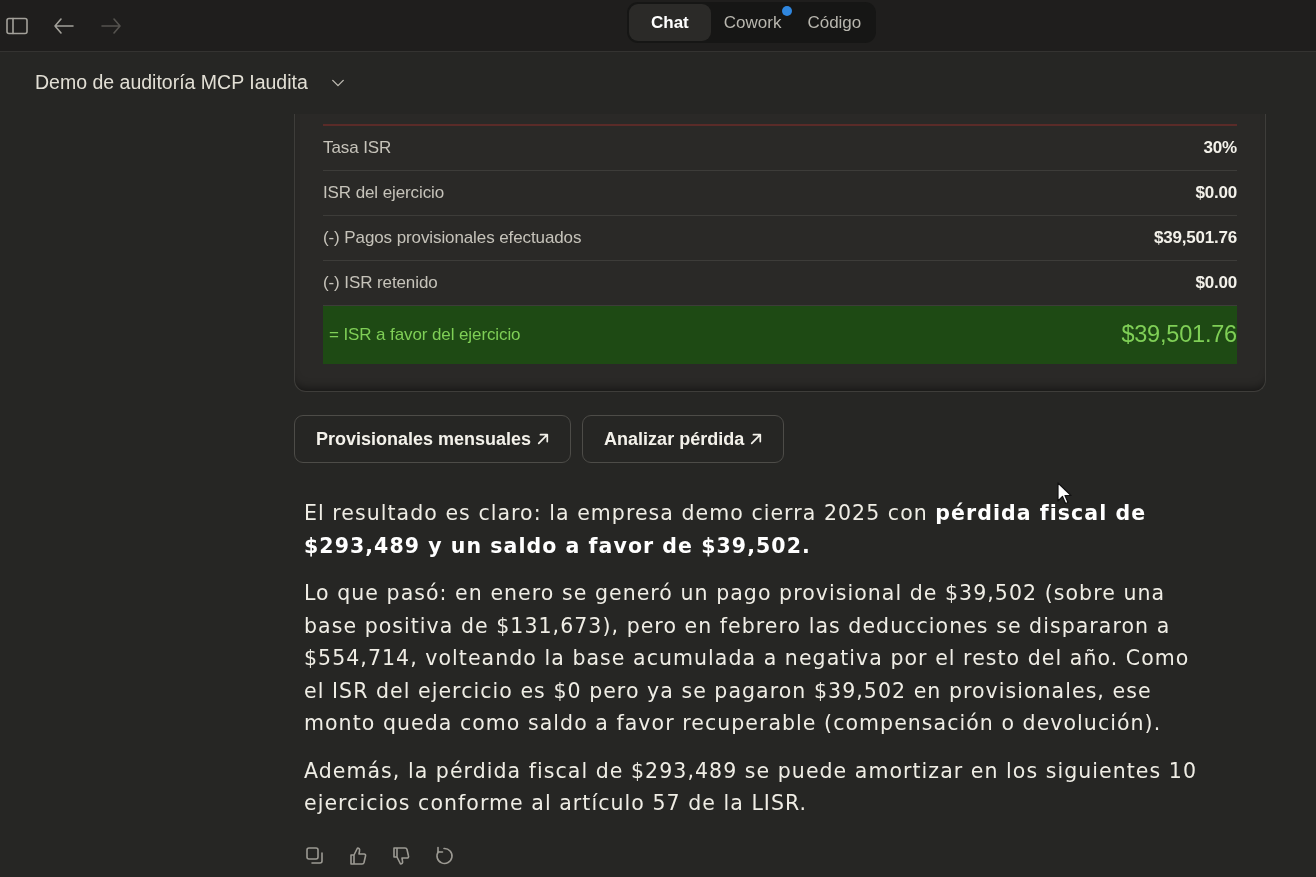 The image size is (1316, 877). What do you see at coordinates (752, 22) in the screenshot?
I see `mode-tab: Cowork` at bounding box center [752, 22].